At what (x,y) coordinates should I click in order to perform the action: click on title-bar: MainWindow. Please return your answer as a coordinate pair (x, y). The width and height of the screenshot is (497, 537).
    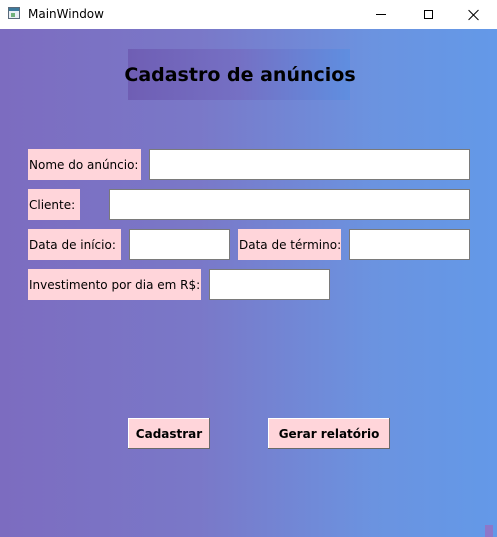
    Looking at the image, I should click on (248, 14).